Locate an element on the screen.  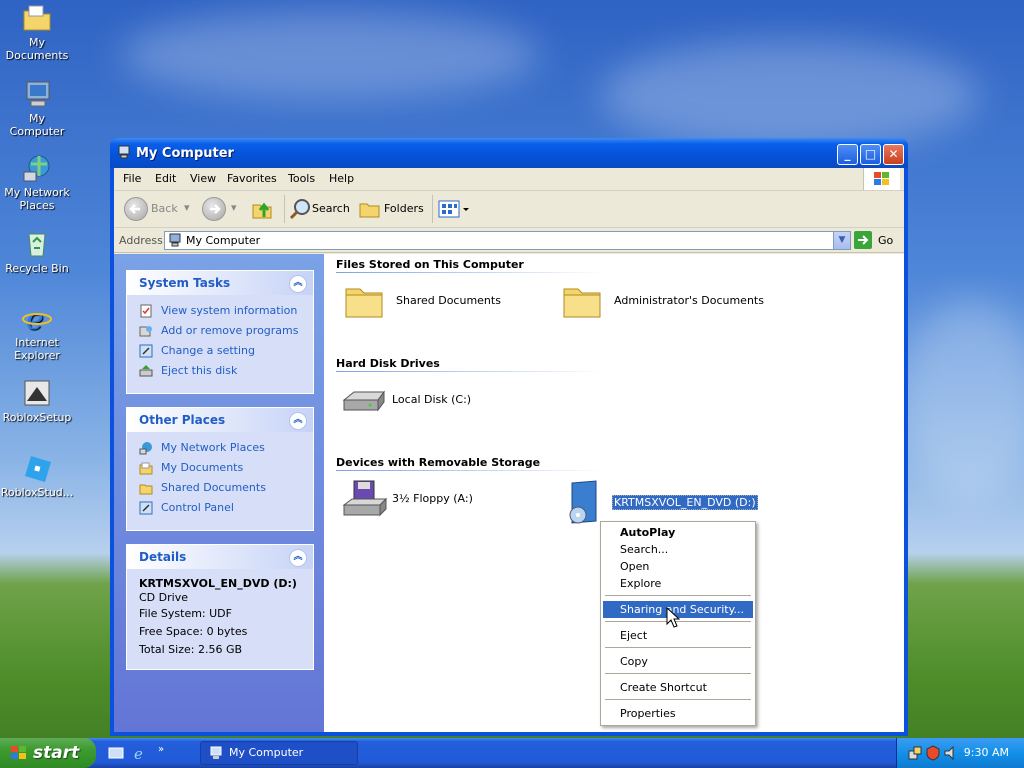
search-button: Search is located at coordinates (331, 208).